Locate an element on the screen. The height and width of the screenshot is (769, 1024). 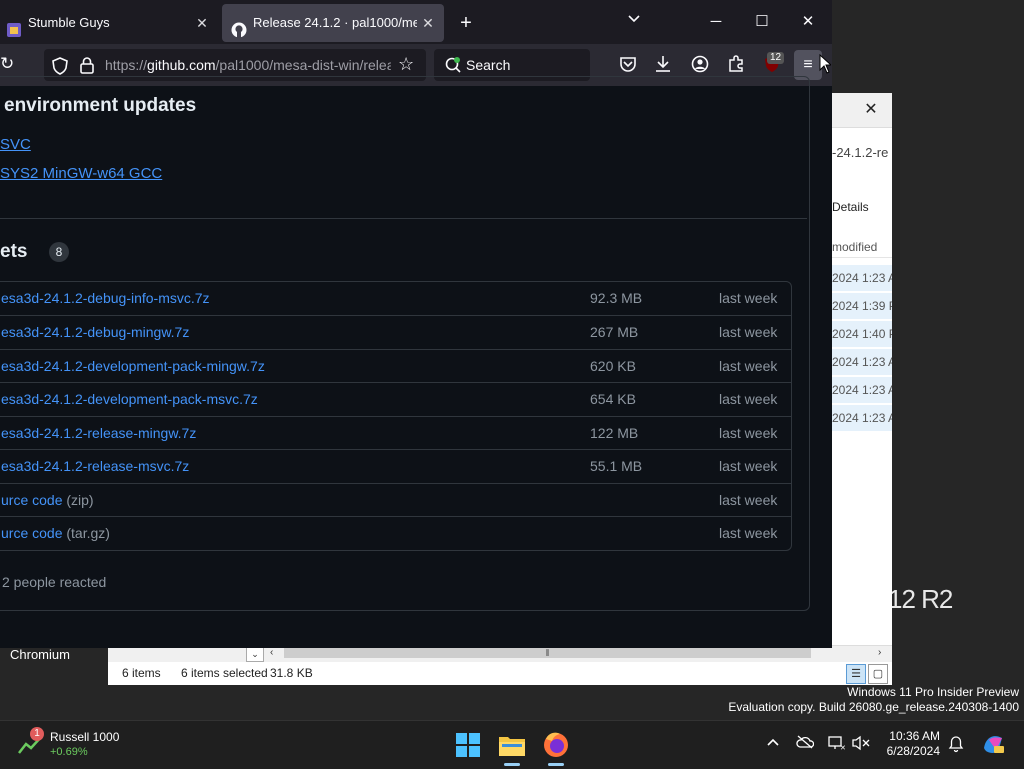
widget-stock-name: Russell 1000 is located at coordinates (85, 737).